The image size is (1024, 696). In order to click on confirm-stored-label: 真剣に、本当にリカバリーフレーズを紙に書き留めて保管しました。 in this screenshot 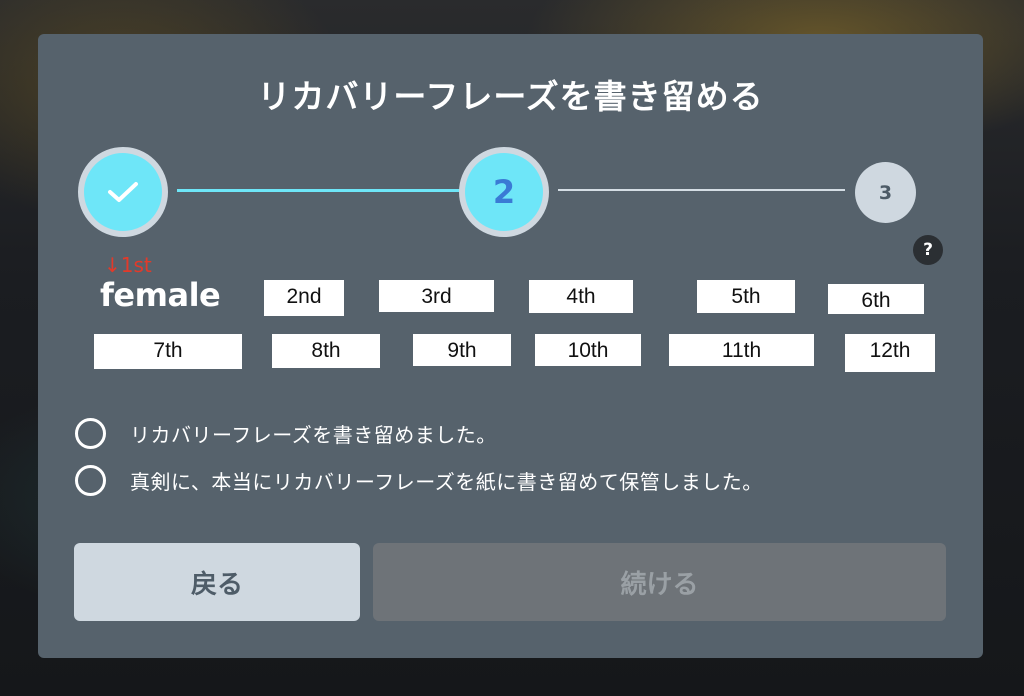, I will do `click(446, 482)`.